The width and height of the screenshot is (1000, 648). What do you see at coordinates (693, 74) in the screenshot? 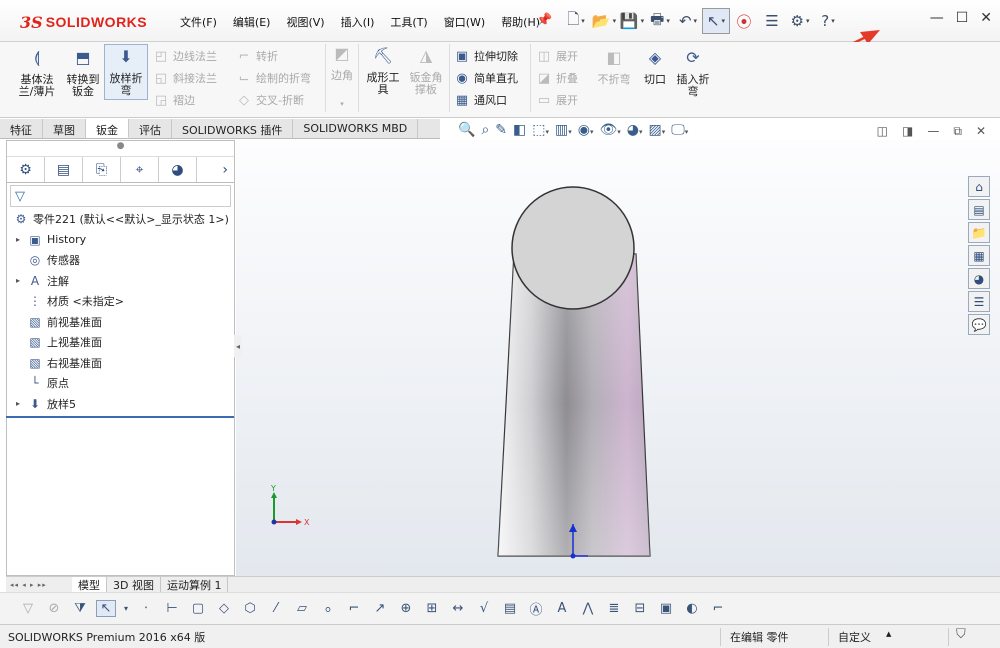
I see `insert-bends-button: ⟳ 插入折弯` at bounding box center [693, 74].